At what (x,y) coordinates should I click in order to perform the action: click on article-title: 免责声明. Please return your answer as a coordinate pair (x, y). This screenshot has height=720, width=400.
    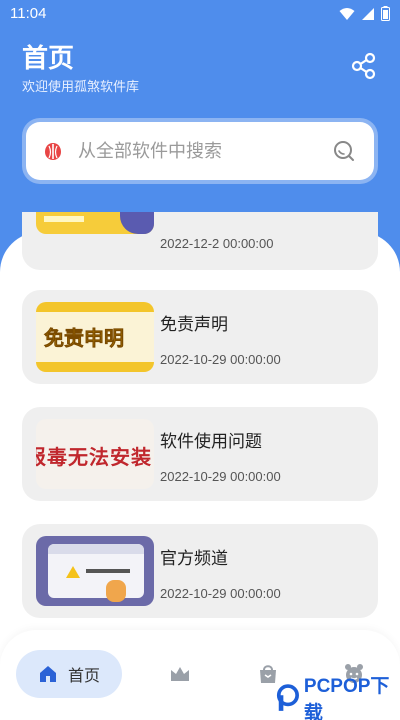
    Looking at the image, I should click on (194, 325).